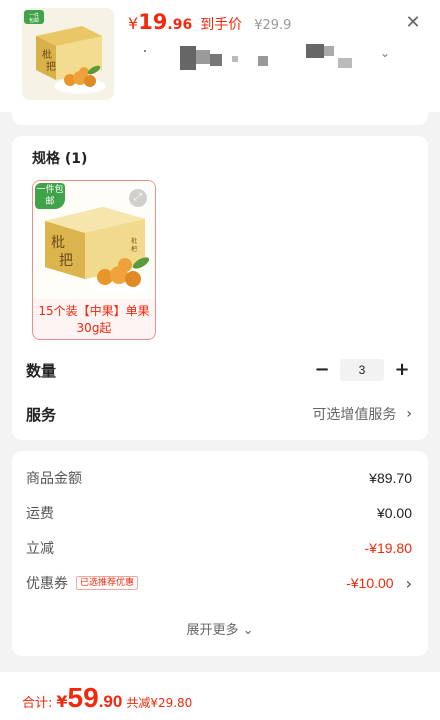 The width and height of the screenshot is (440, 720). Describe the element at coordinates (388, 548) in the screenshot. I see `summary-value: -¥19.80` at that location.